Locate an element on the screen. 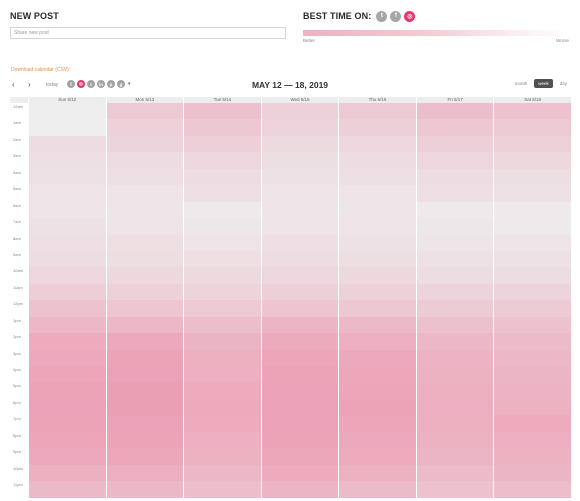  twitter-icon: t is located at coordinates (382, 16).